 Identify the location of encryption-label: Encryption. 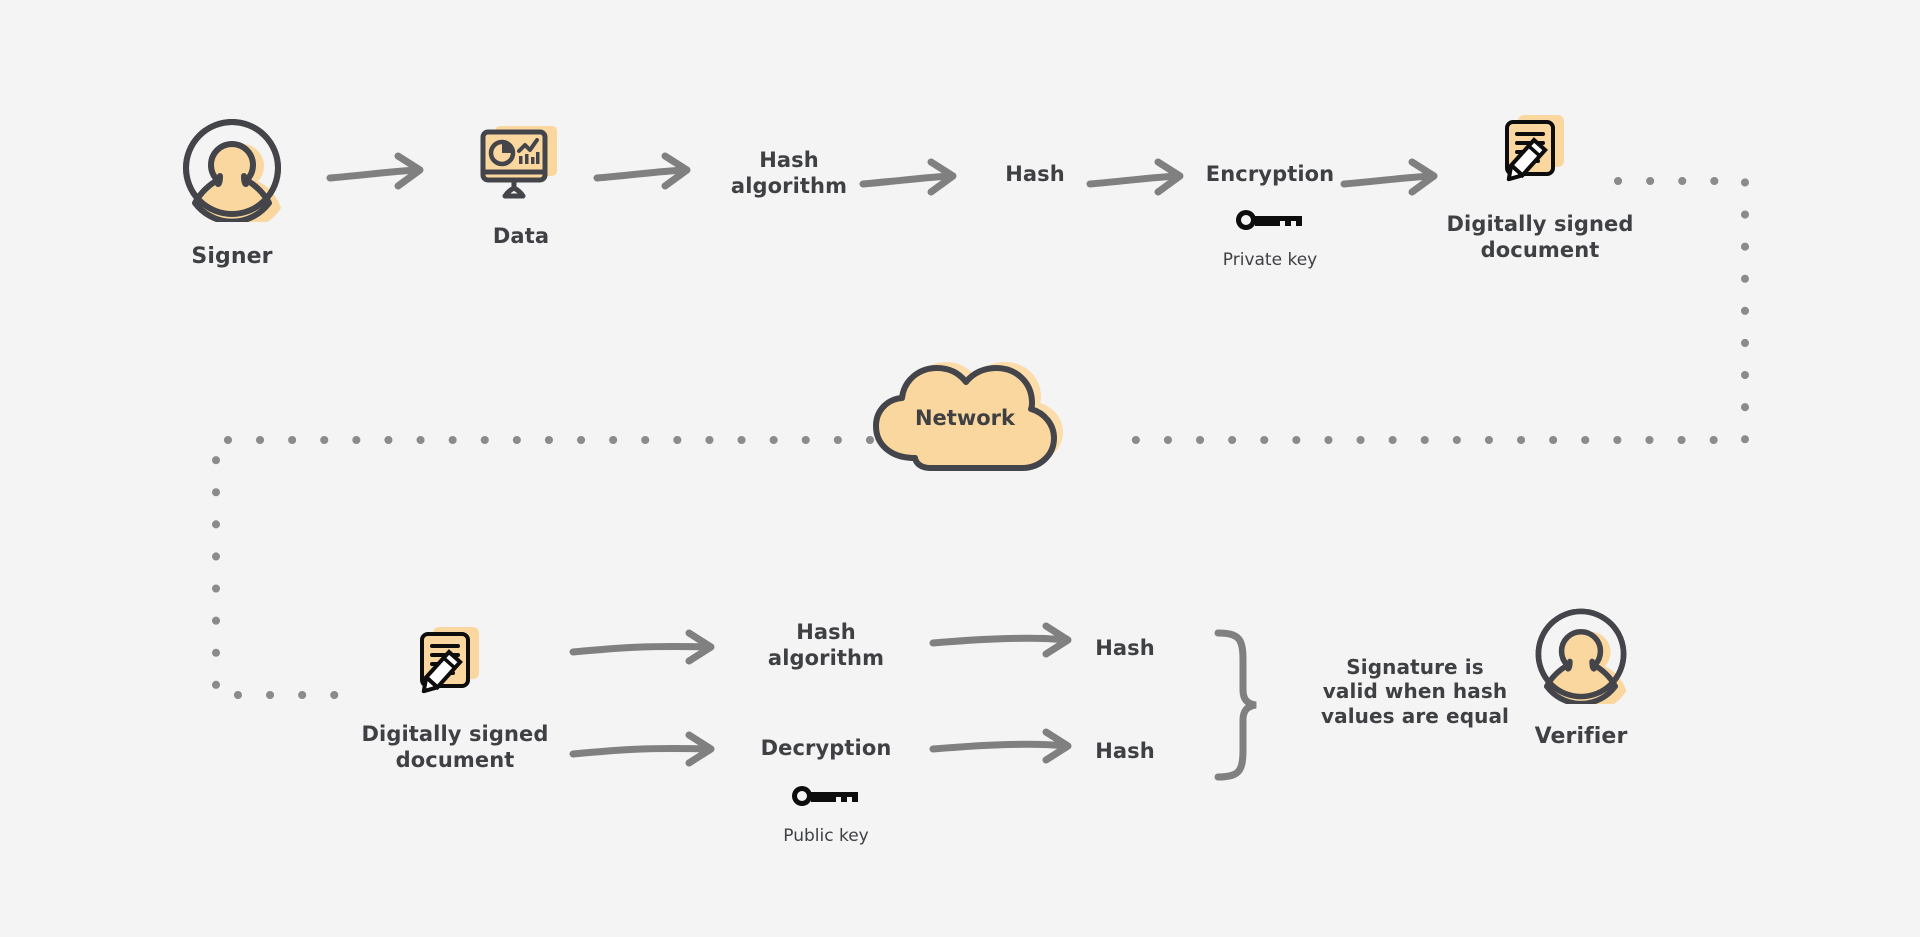
(1270, 174).